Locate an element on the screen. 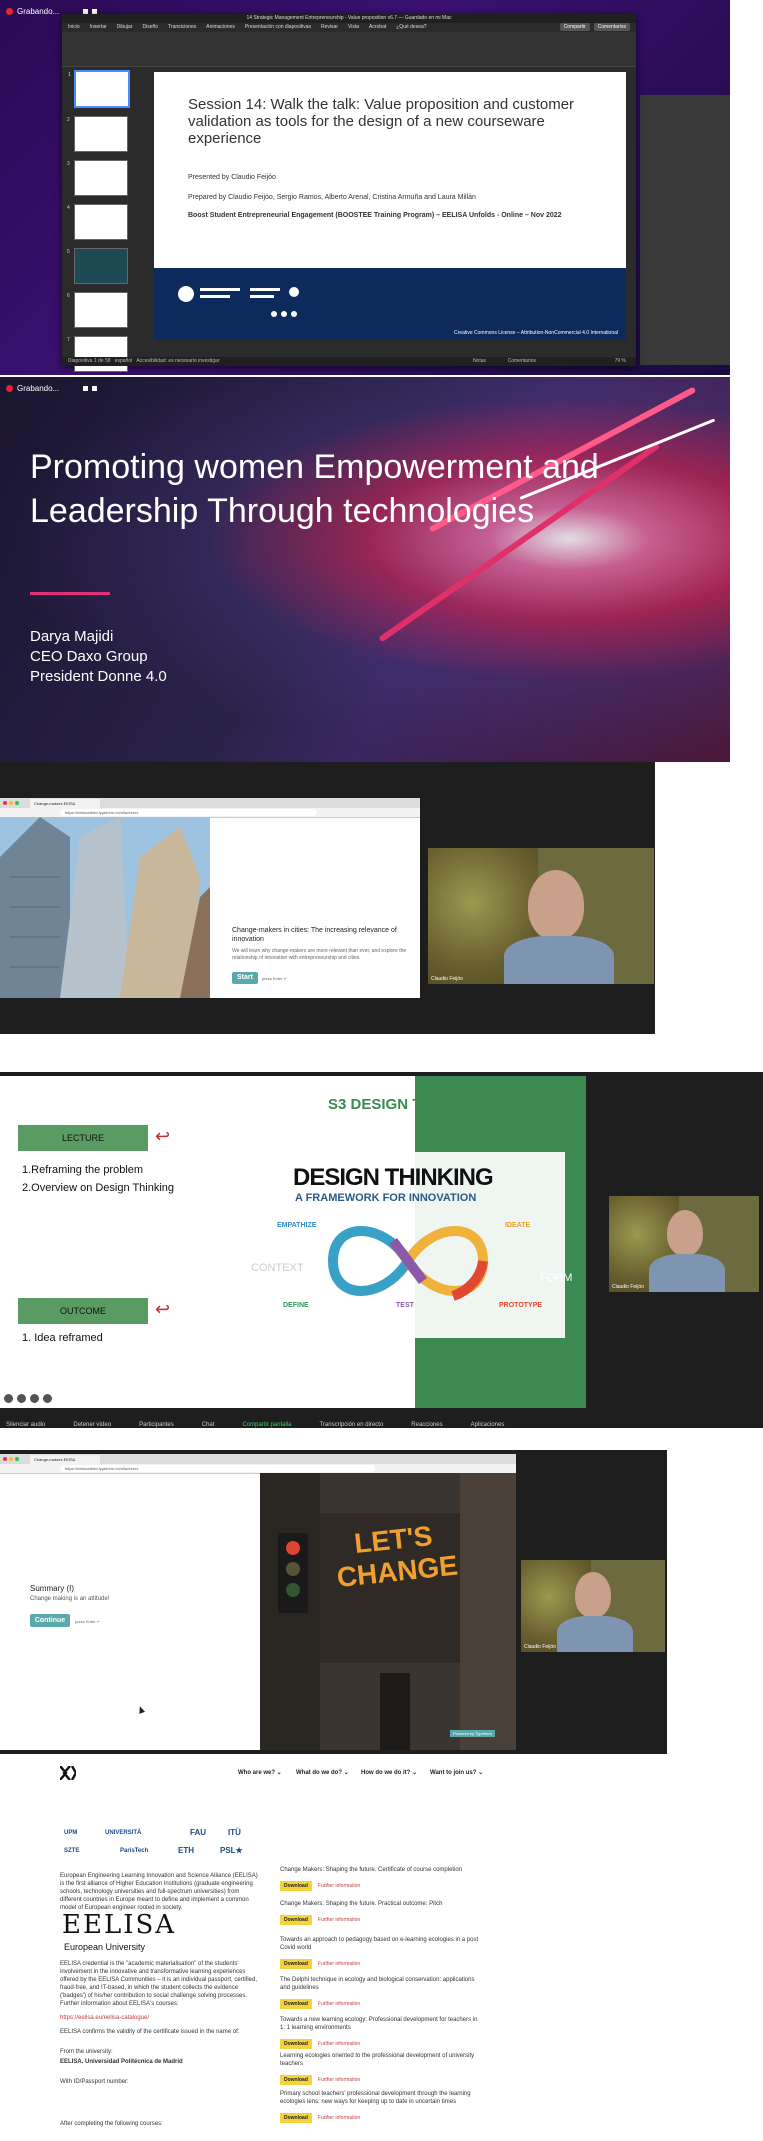 This screenshot has height=2141, width=763. powered-by: Powered by Typeform is located at coordinates (472, 1733).